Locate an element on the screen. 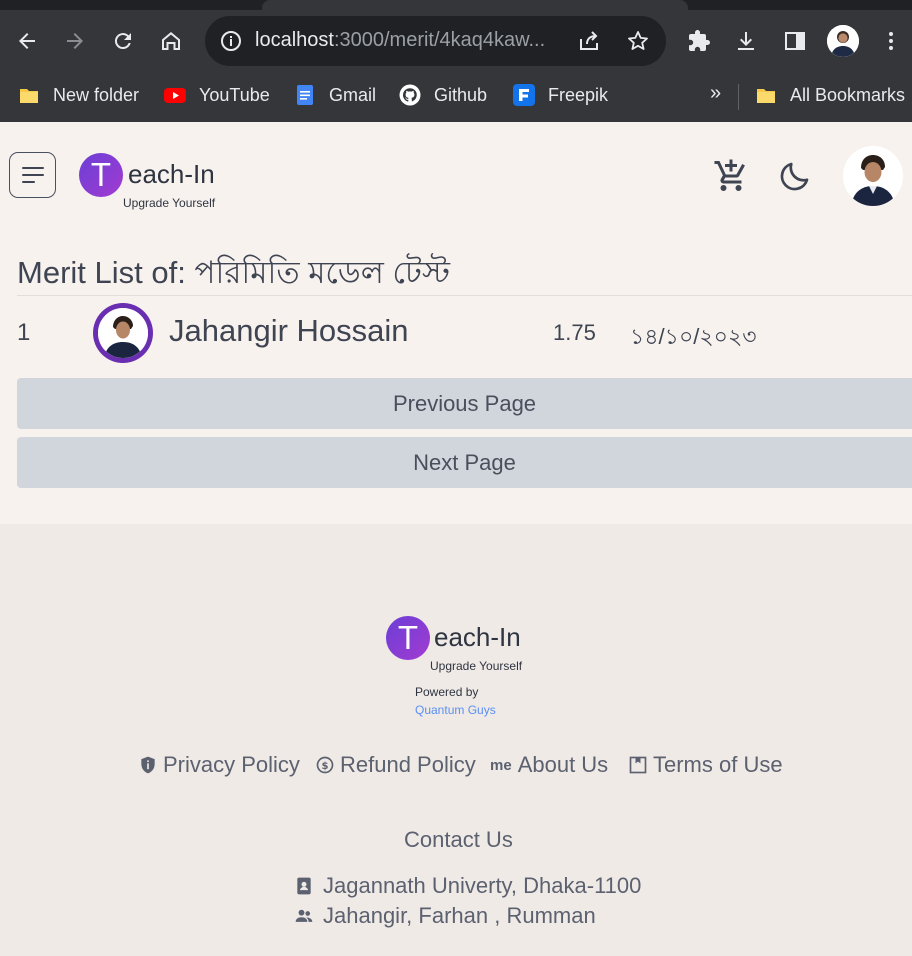  refund-policy-link: $ Refund Policy is located at coordinates (395, 765).